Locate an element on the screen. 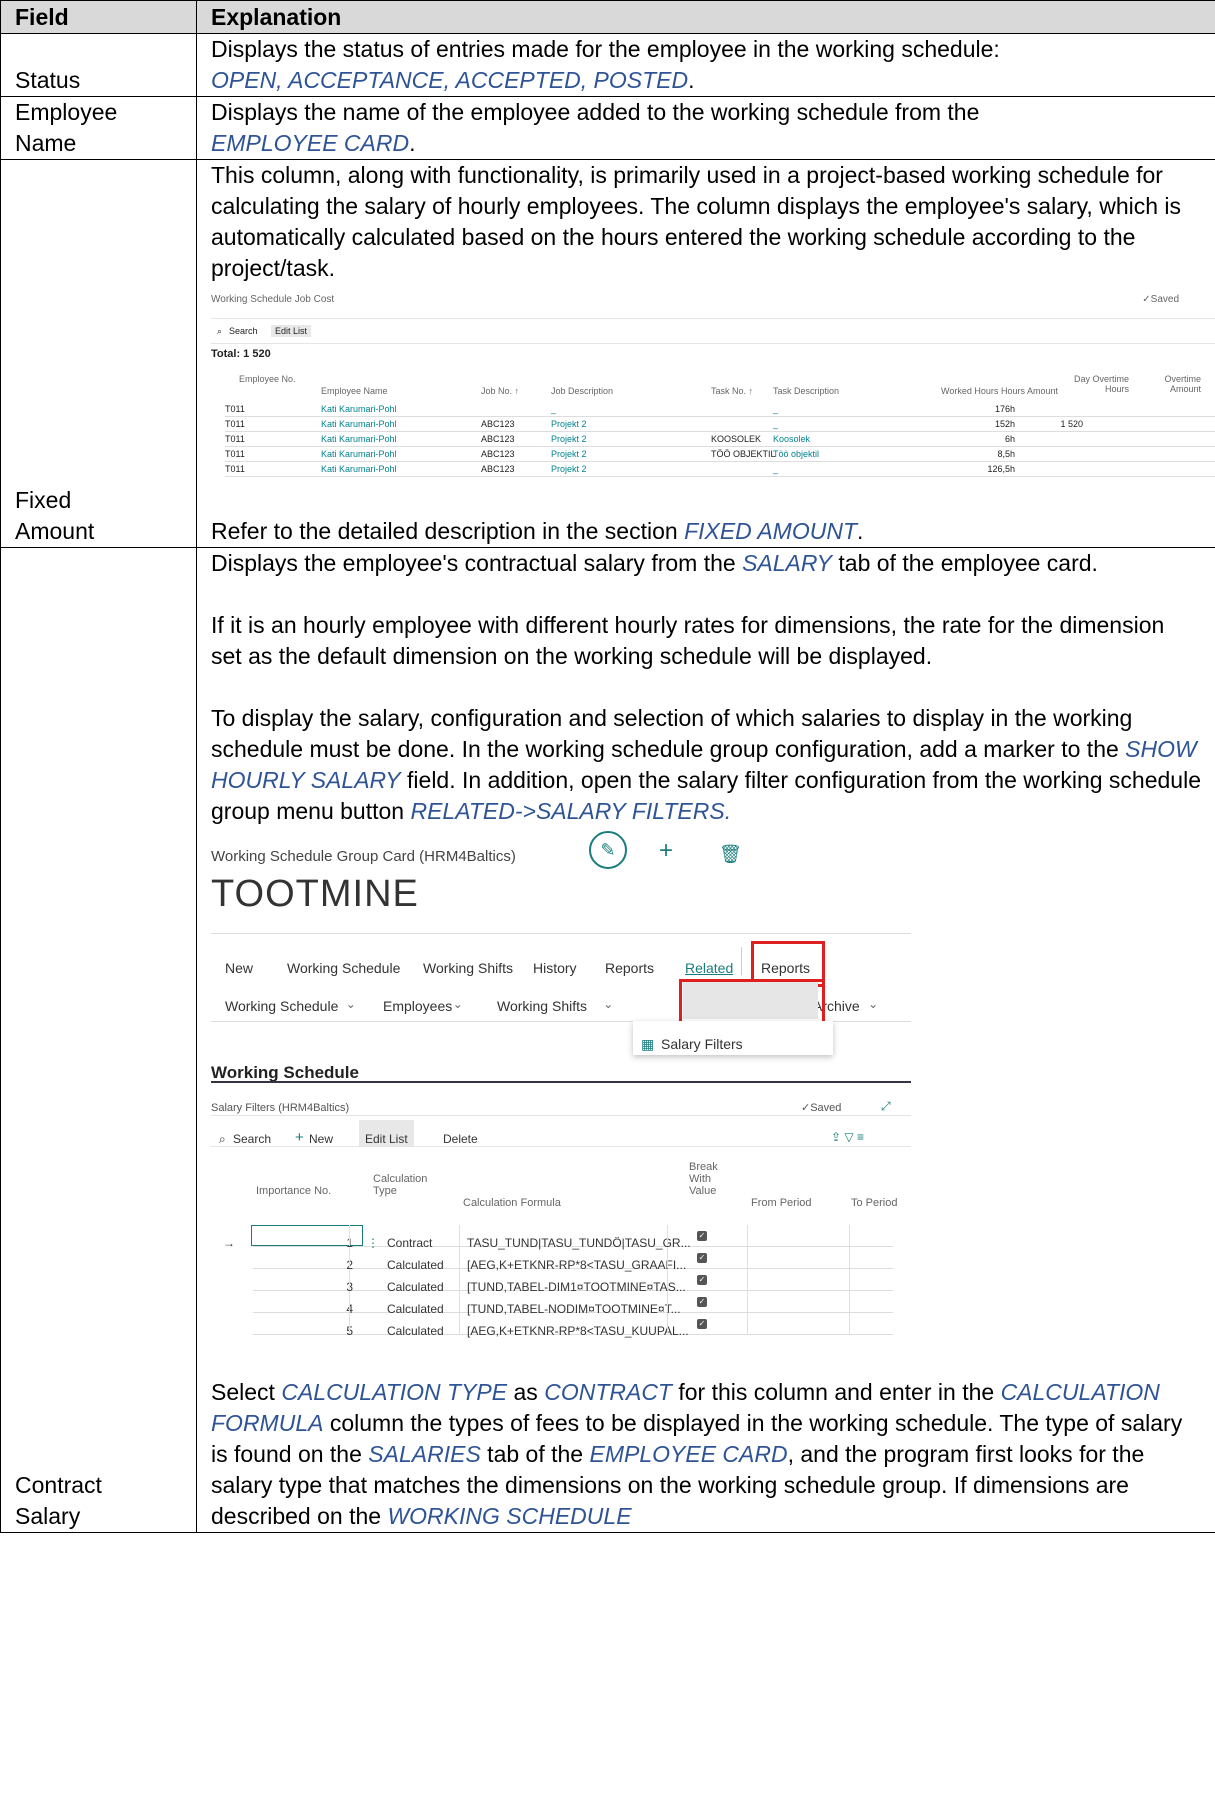 This screenshot has width=1215, height=1804. cell-tdesc: Töö objektil is located at coordinates (796, 454).